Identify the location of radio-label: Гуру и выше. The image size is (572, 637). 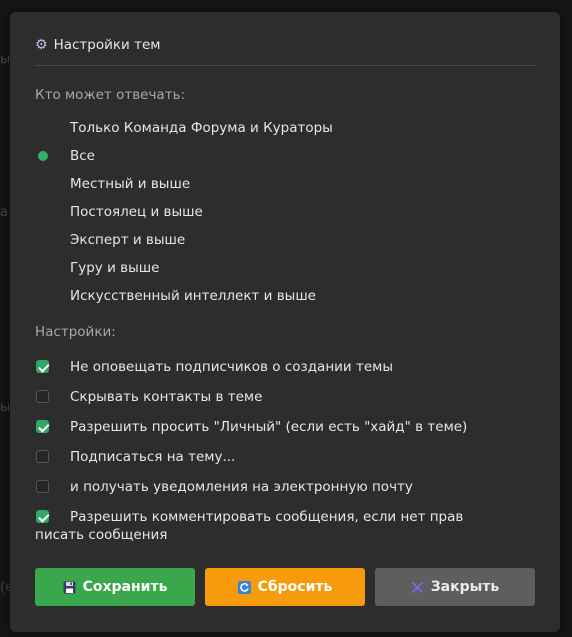
(115, 268).